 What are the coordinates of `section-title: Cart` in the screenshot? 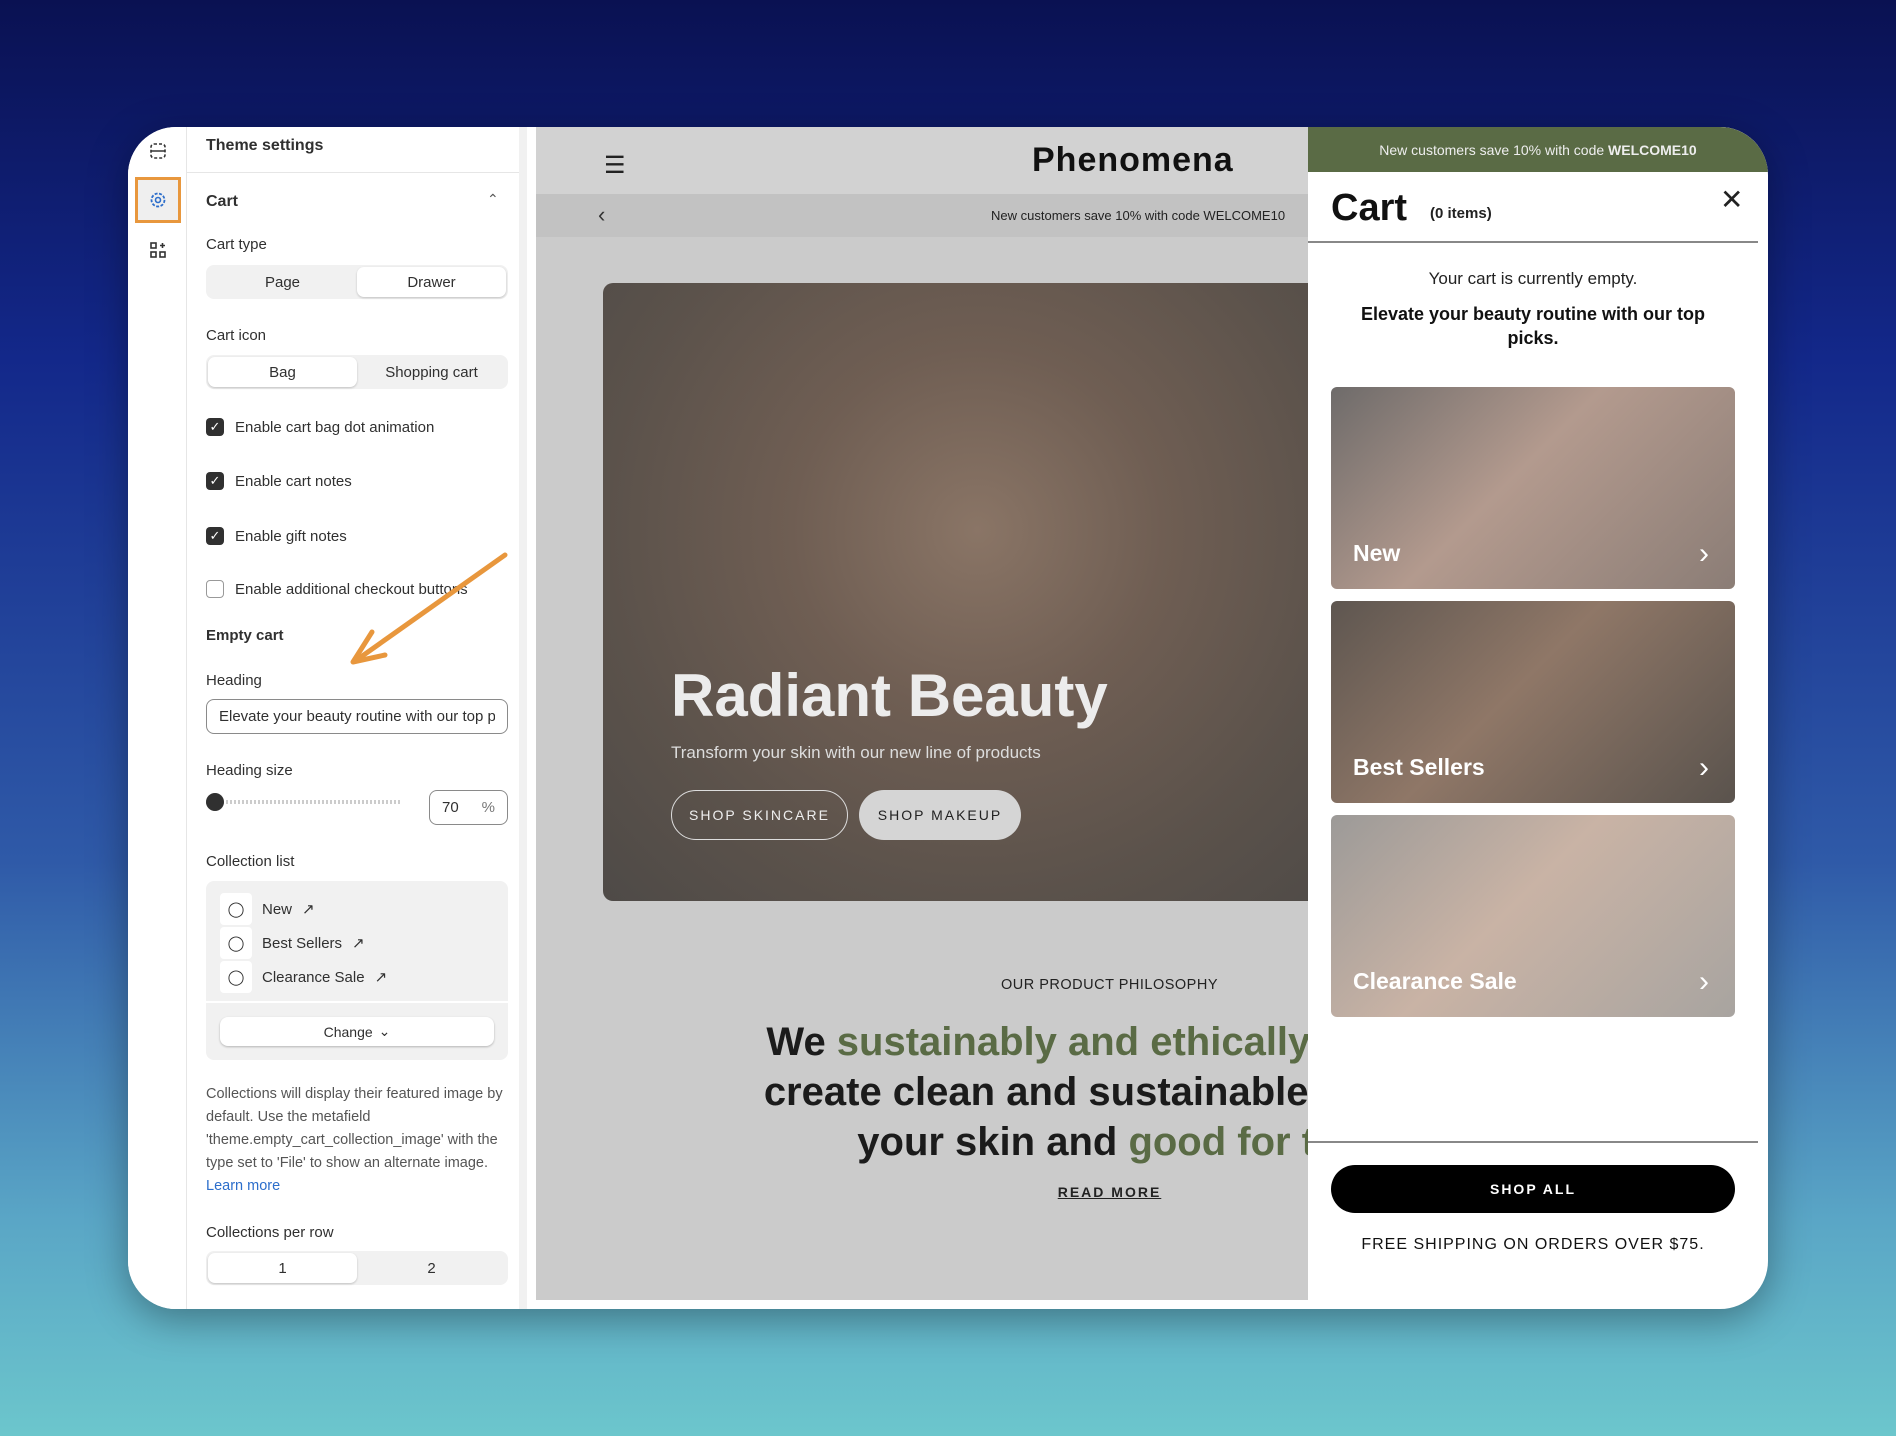 It's located at (222, 202).